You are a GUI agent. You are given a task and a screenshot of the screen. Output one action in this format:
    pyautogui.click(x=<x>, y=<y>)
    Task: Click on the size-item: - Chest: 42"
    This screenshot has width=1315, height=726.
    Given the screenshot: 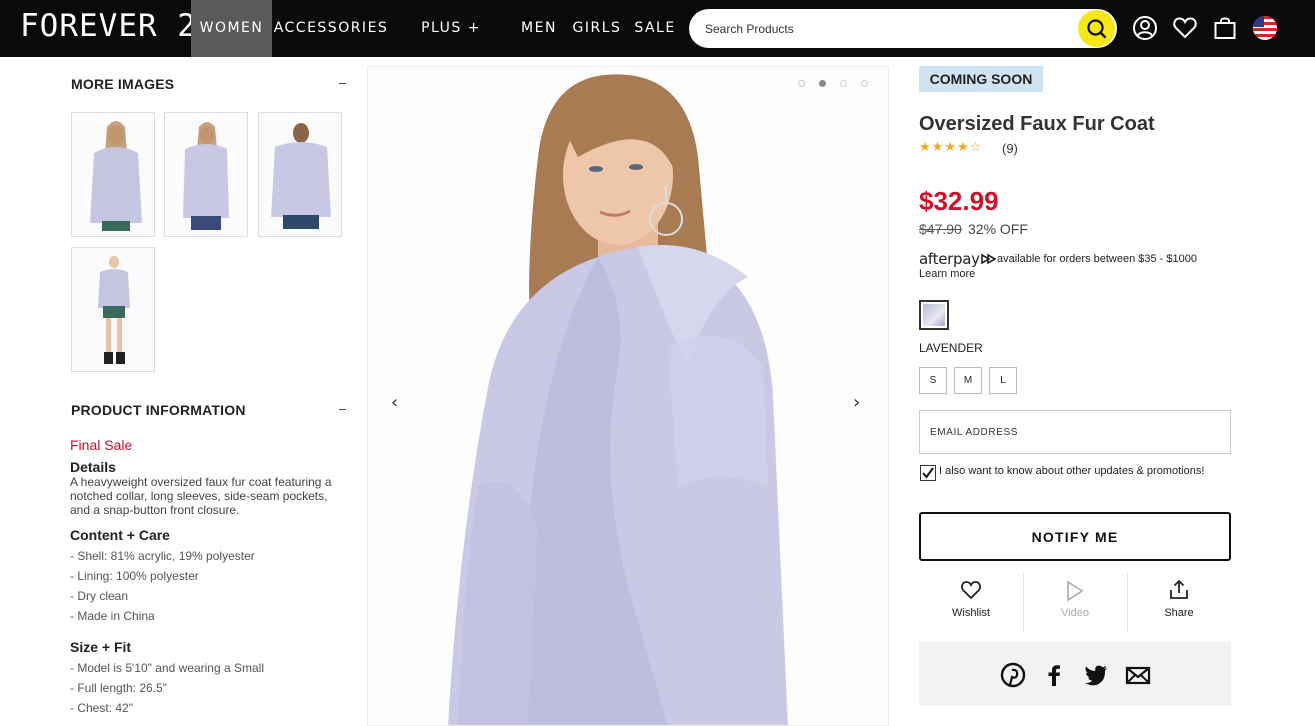 What is the action you would take?
    pyautogui.click(x=101, y=708)
    